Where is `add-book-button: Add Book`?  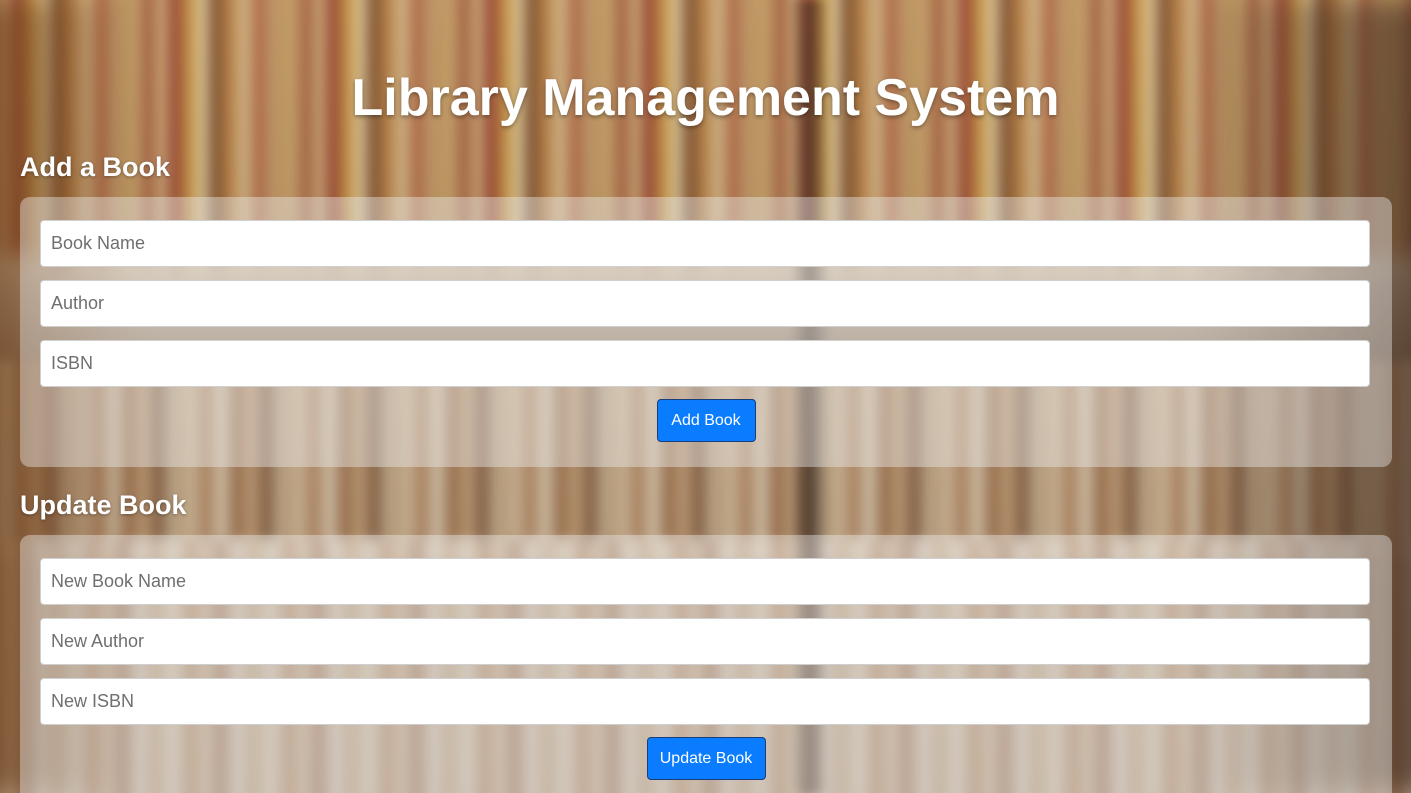
add-book-button: Add Book is located at coordinates (706, 420).